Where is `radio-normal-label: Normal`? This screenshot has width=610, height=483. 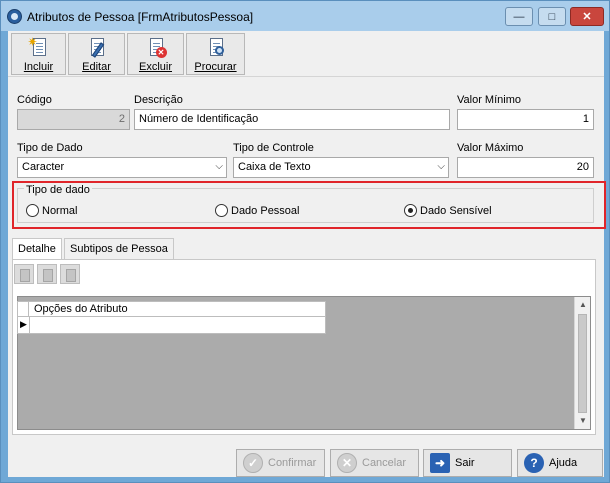 radio-normal-label: Normal is located at coordinates (60, 210).